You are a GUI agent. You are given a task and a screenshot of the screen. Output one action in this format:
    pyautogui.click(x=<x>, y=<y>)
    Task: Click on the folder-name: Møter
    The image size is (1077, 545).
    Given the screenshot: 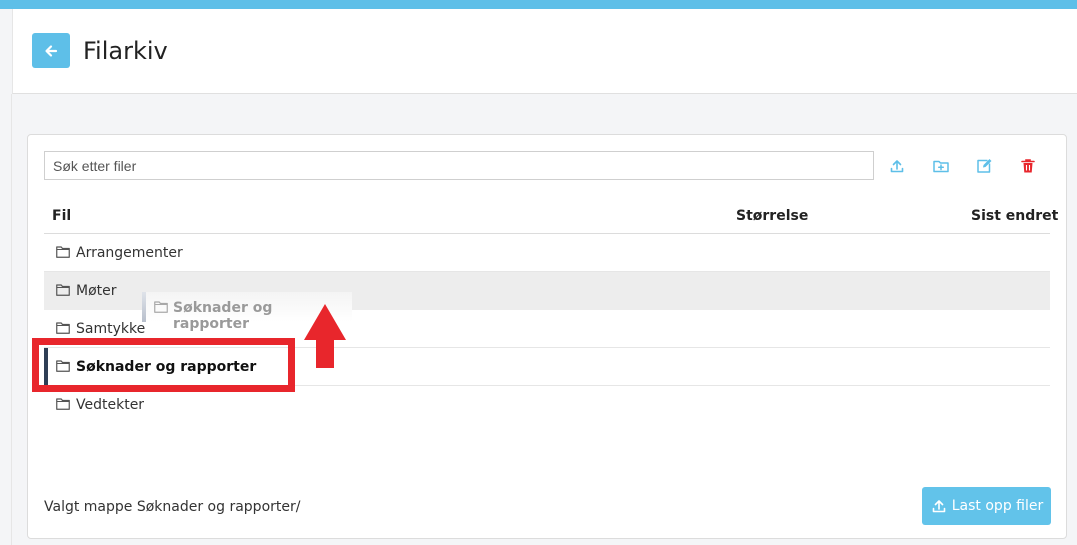 What is the action you would take?
    pyautogui.click(x=96, y=291)
    